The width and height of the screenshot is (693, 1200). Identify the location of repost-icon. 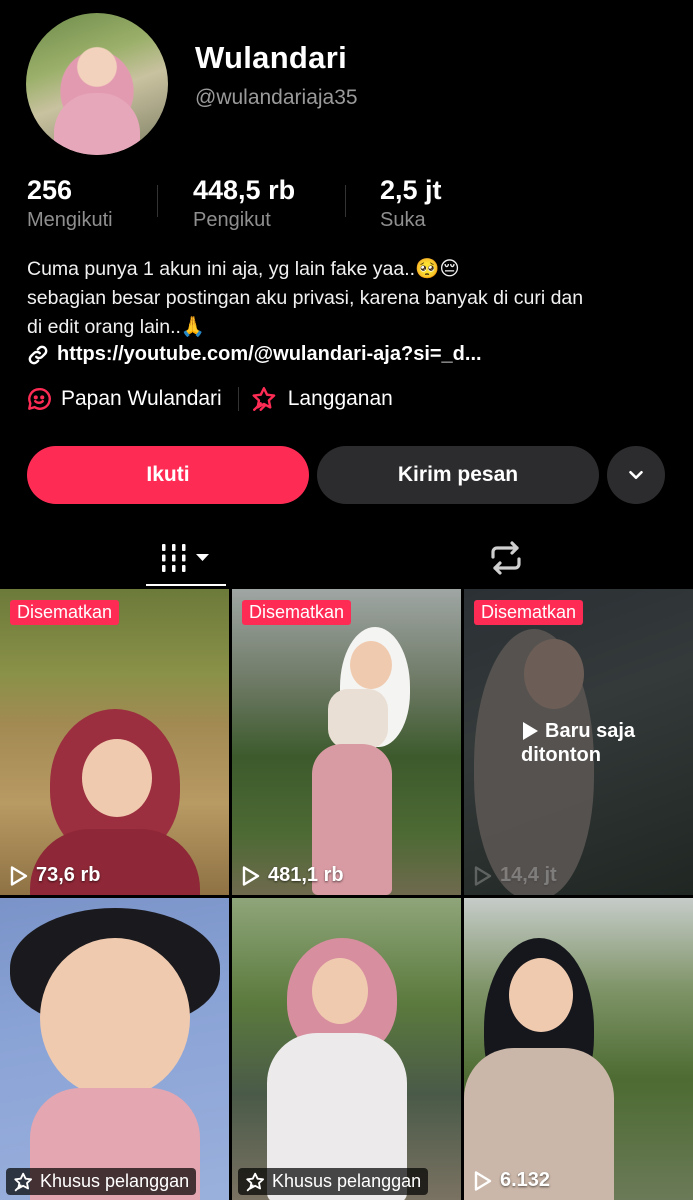
(506, 558).